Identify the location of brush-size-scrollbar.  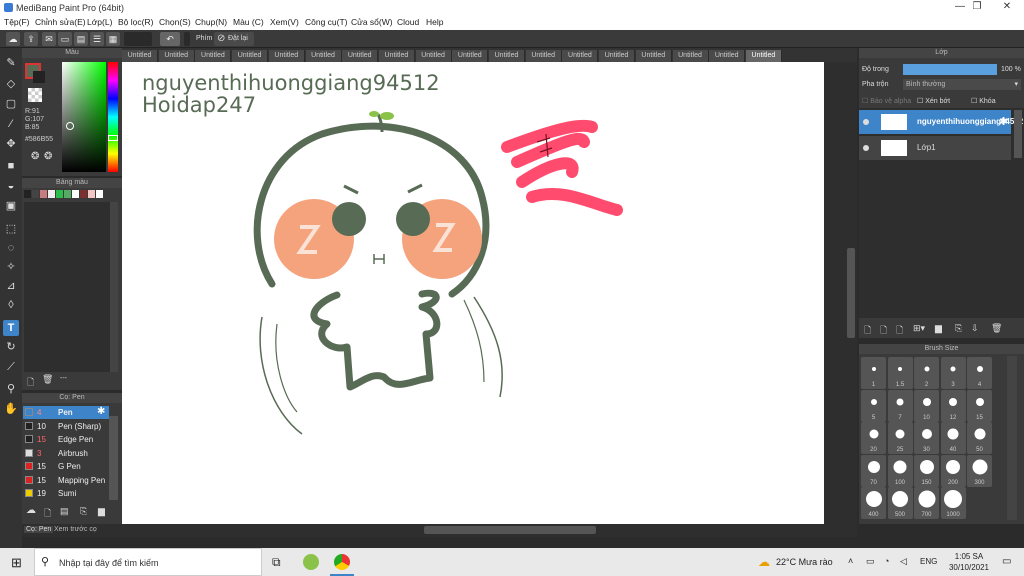
(1012, 438).